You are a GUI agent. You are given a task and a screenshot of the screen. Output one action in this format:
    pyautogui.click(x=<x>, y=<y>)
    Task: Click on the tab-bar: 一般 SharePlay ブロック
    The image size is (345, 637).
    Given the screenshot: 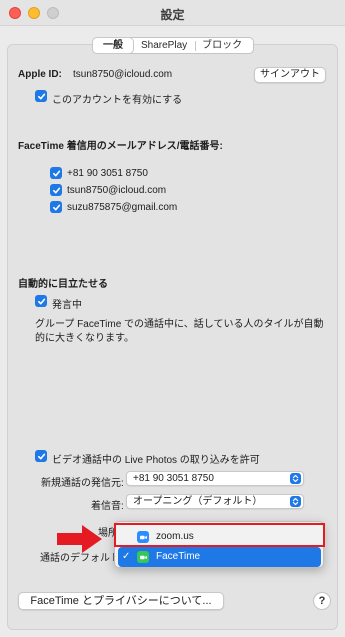 What is the action you would take?
    pyautogui.click(x=173, y=45)
    